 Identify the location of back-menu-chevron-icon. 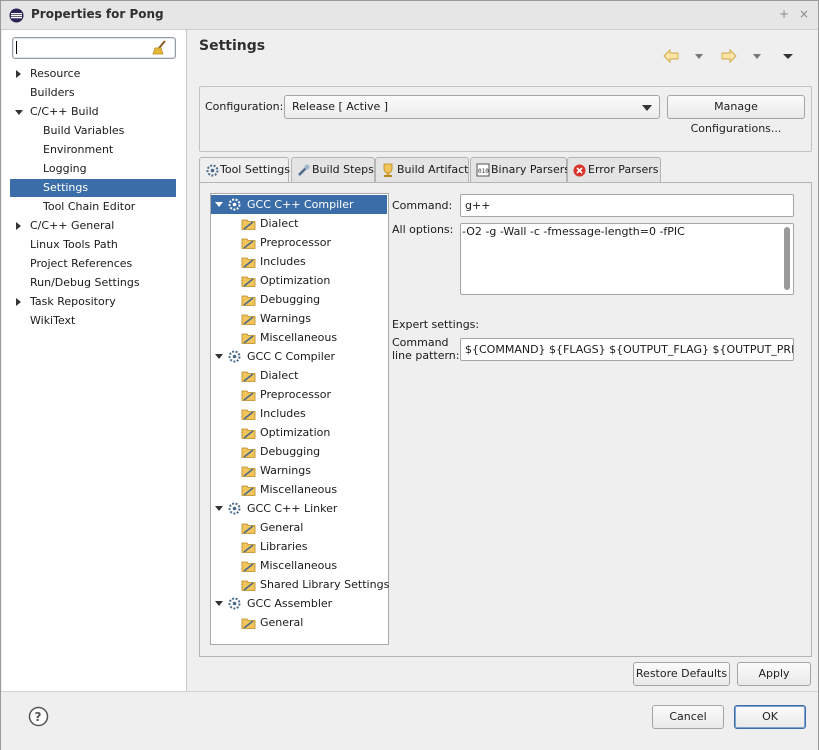
(699, 56).